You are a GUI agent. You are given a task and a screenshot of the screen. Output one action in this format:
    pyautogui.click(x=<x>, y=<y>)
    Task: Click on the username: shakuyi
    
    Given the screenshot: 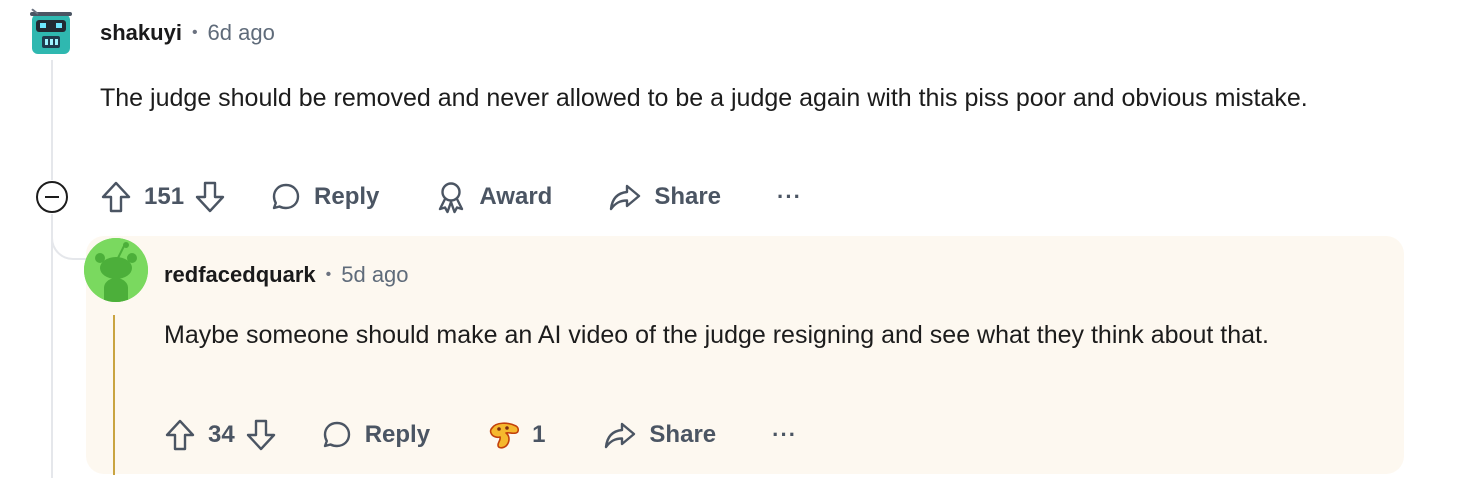 What is the action you would take?
    pyautogui.click(x=141, y=33)
    